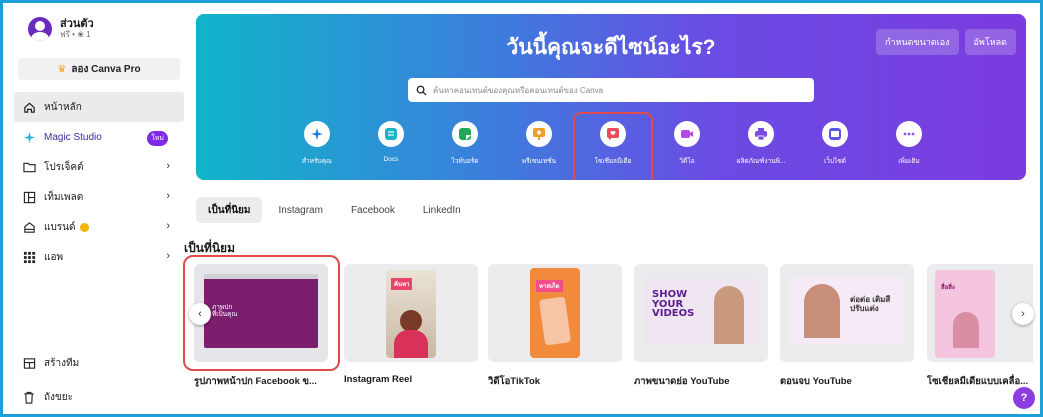 This screenshot has width=1043, height=417. I want to click on category-for-you: สำหรับคุณ, so click(317, 143).